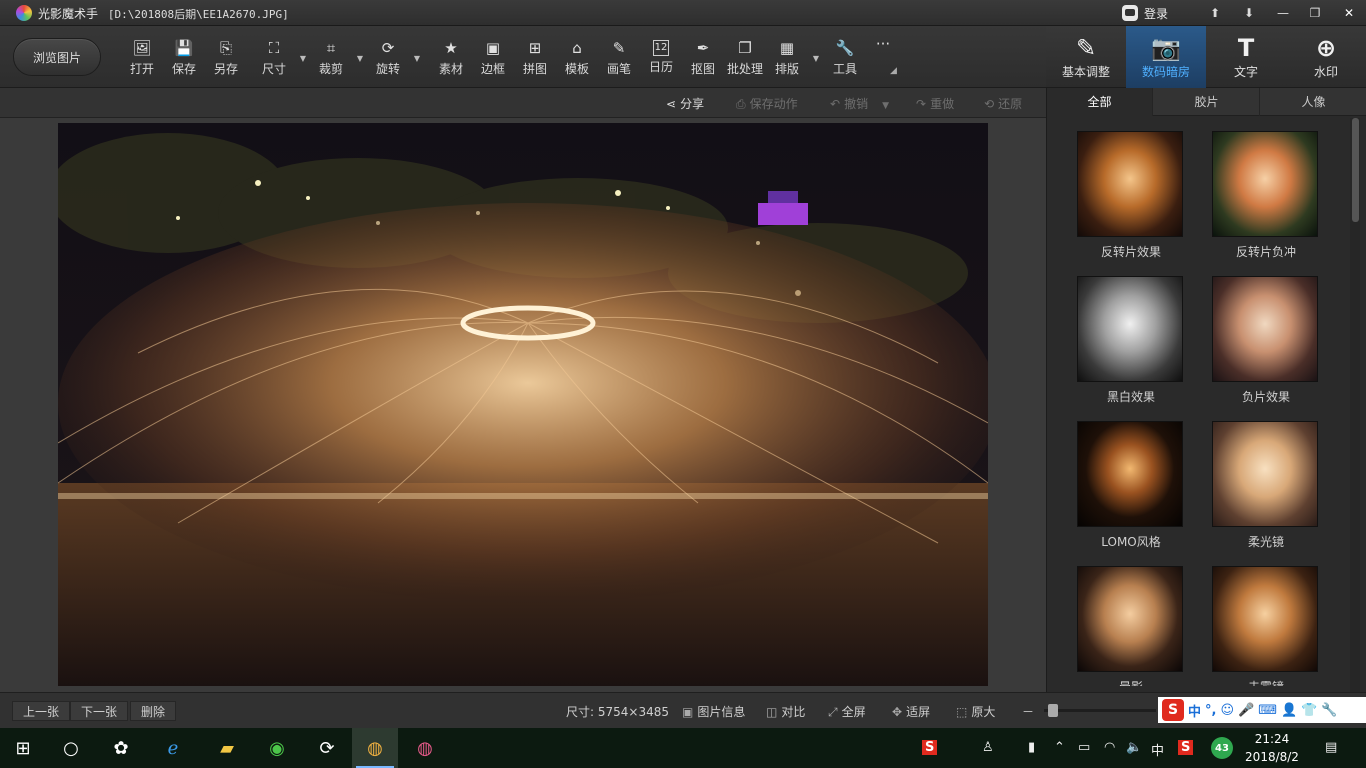 The image size is (1366, 768). What do you see at coordinates (425, 748) in the screenshot?
I see `taskbar-app-color: ◍` at bounding box center [425, 748].